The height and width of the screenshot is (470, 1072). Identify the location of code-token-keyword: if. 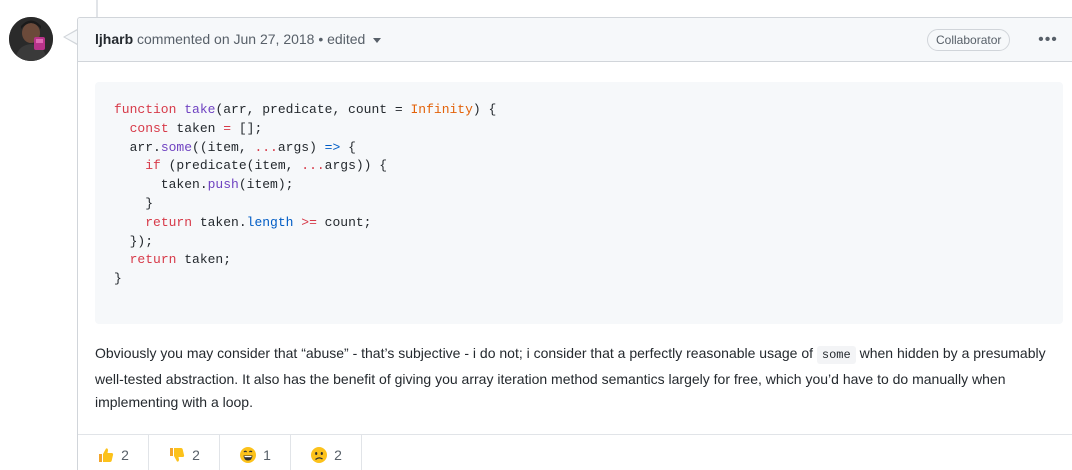
(153, 166).